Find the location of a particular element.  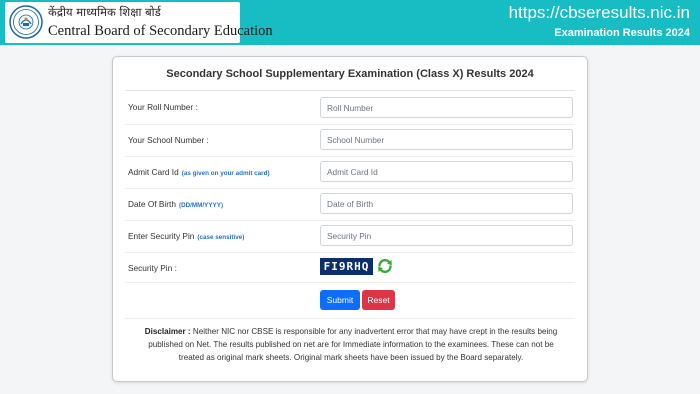

admit-card-input is located at coordinates (446, 171).